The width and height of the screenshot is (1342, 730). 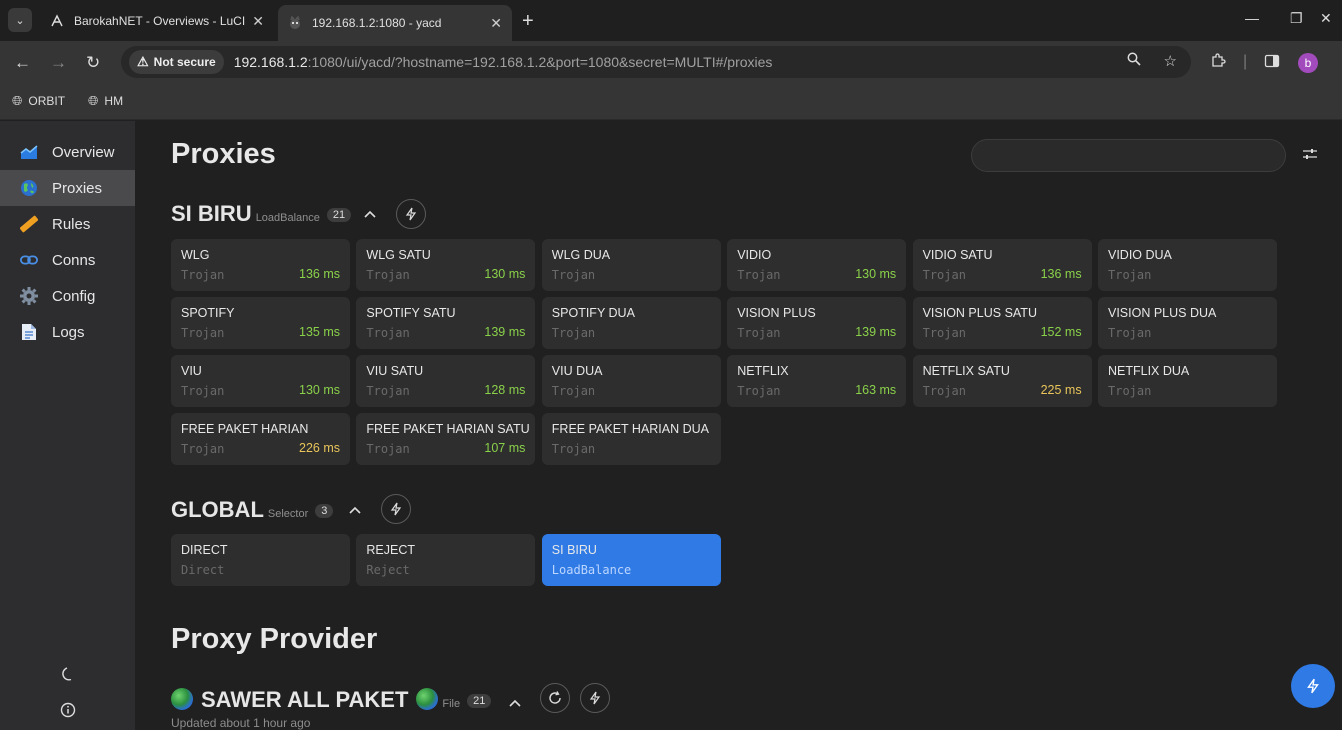 What do you see at coordinates (388, 570) in the screenshot?
I see `proxy-type: Reject` at bounding box center [388, 570].